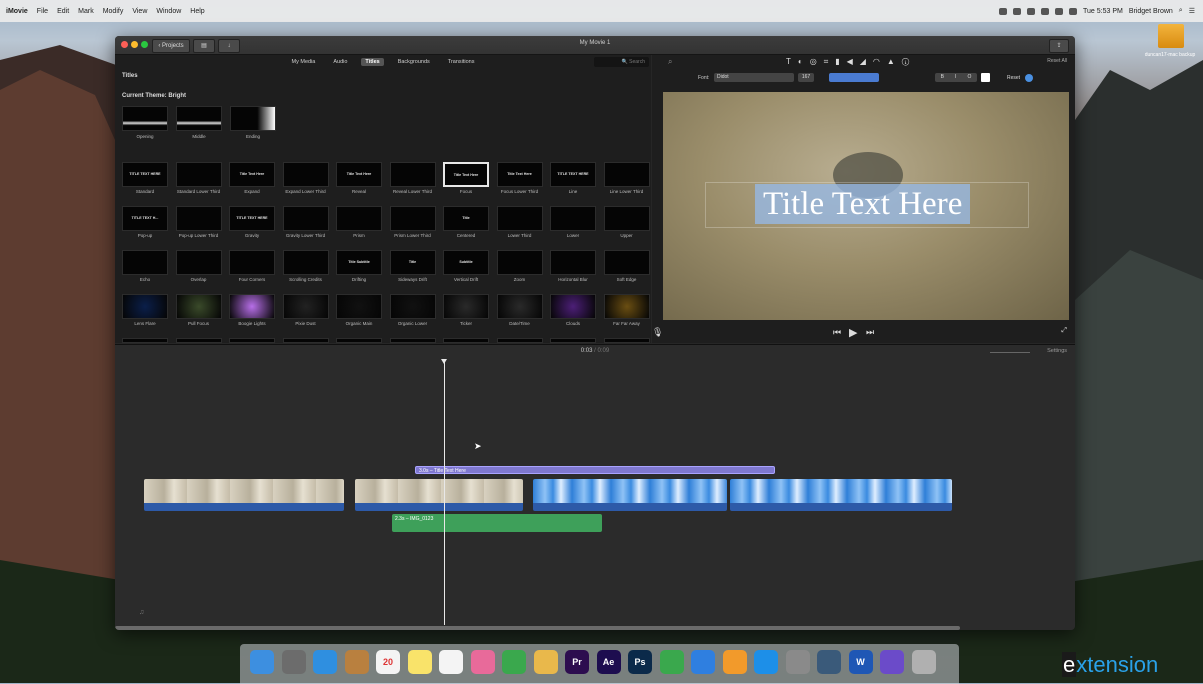 This screenshot has width=1203, height=684. Describe the element at coordinates (1057, 61) in the screenshot. I see `reset-all-button: Reset All` at that location.